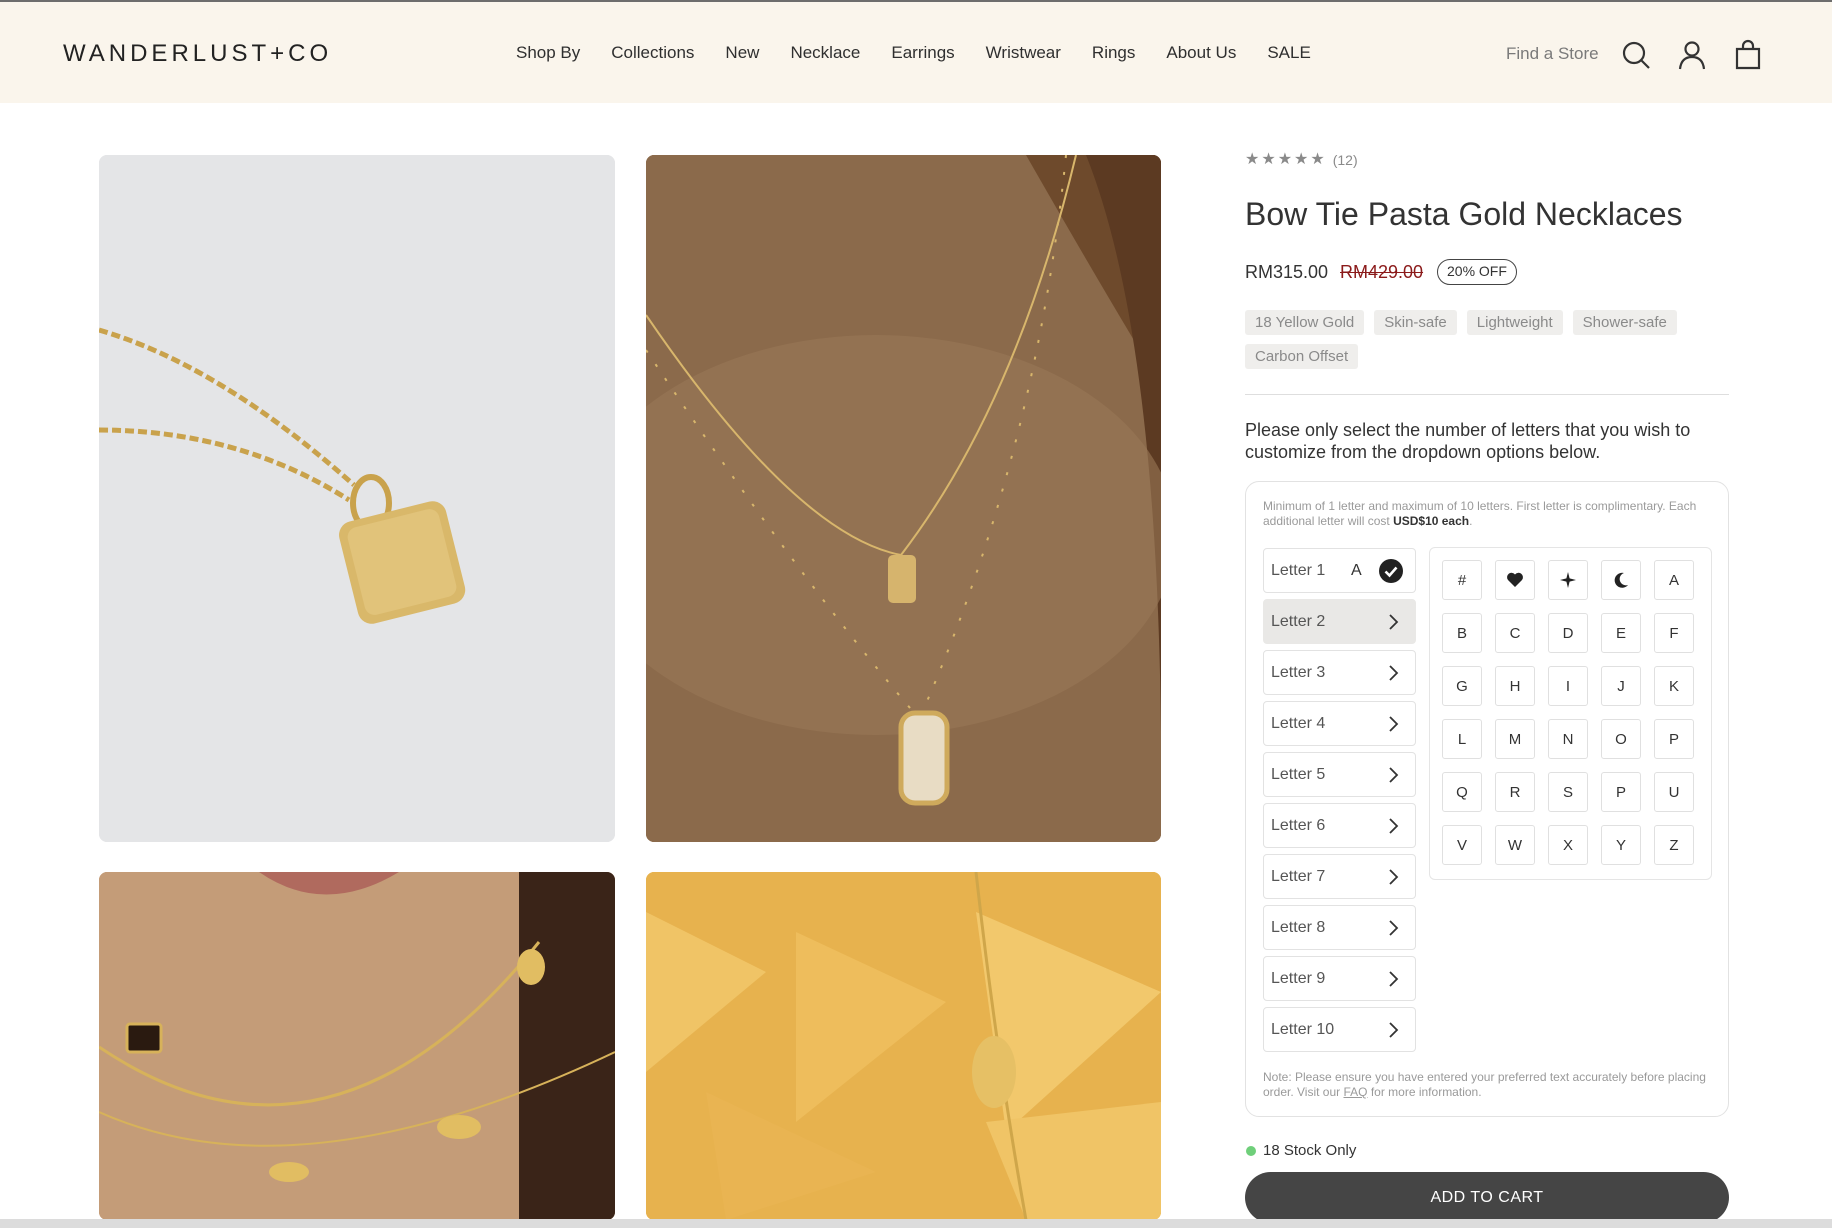  I want to click on cart-icon, so click(1748, 55).